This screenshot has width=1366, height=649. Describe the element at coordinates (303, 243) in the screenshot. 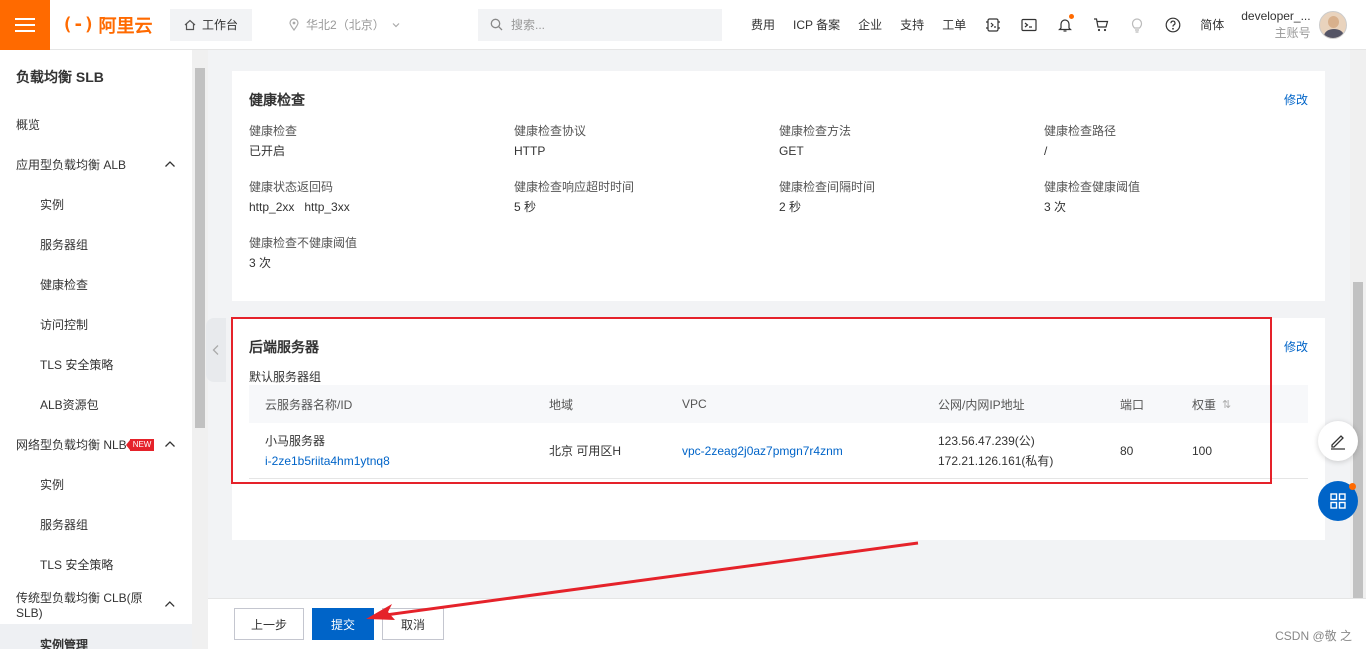

I see `field-label: 健康检查不健康阈值` at that location.